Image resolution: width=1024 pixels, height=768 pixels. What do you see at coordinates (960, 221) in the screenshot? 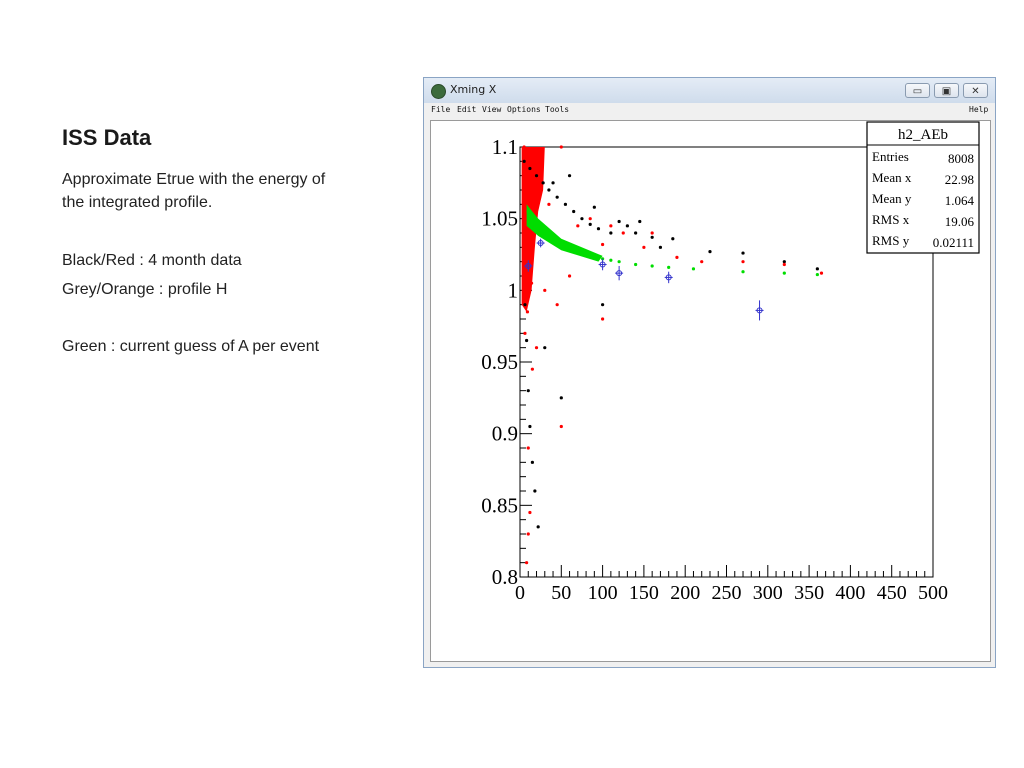
I see `stats-value: 19.06` at bounding box center [960, 221].